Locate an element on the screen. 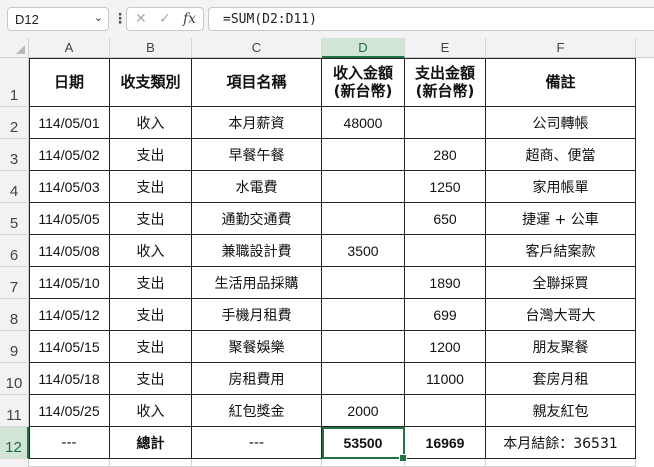  table-cell: 1250 is located at coordinates (445, 187).